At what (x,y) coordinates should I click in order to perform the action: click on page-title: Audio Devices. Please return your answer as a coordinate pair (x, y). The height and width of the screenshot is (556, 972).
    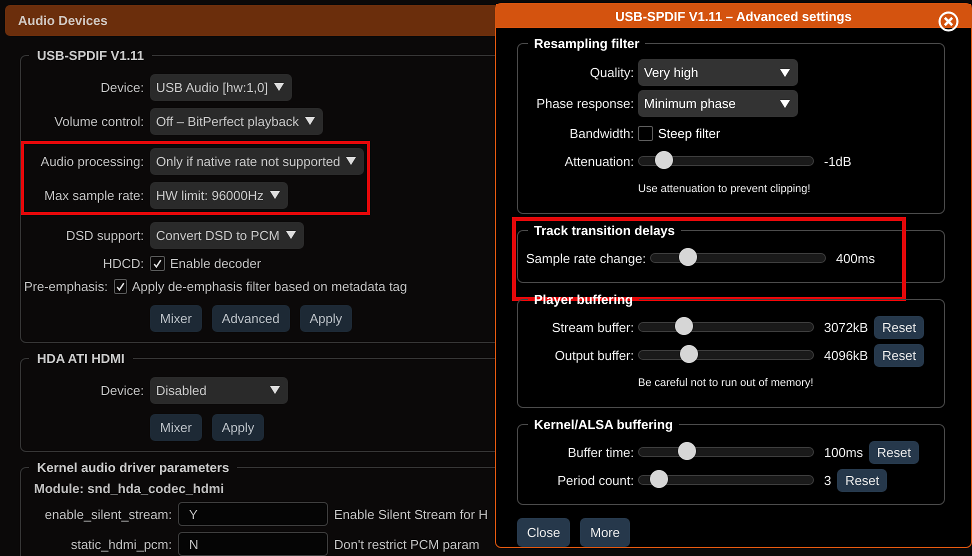
    Looking at the image, I should click on (63, 20).